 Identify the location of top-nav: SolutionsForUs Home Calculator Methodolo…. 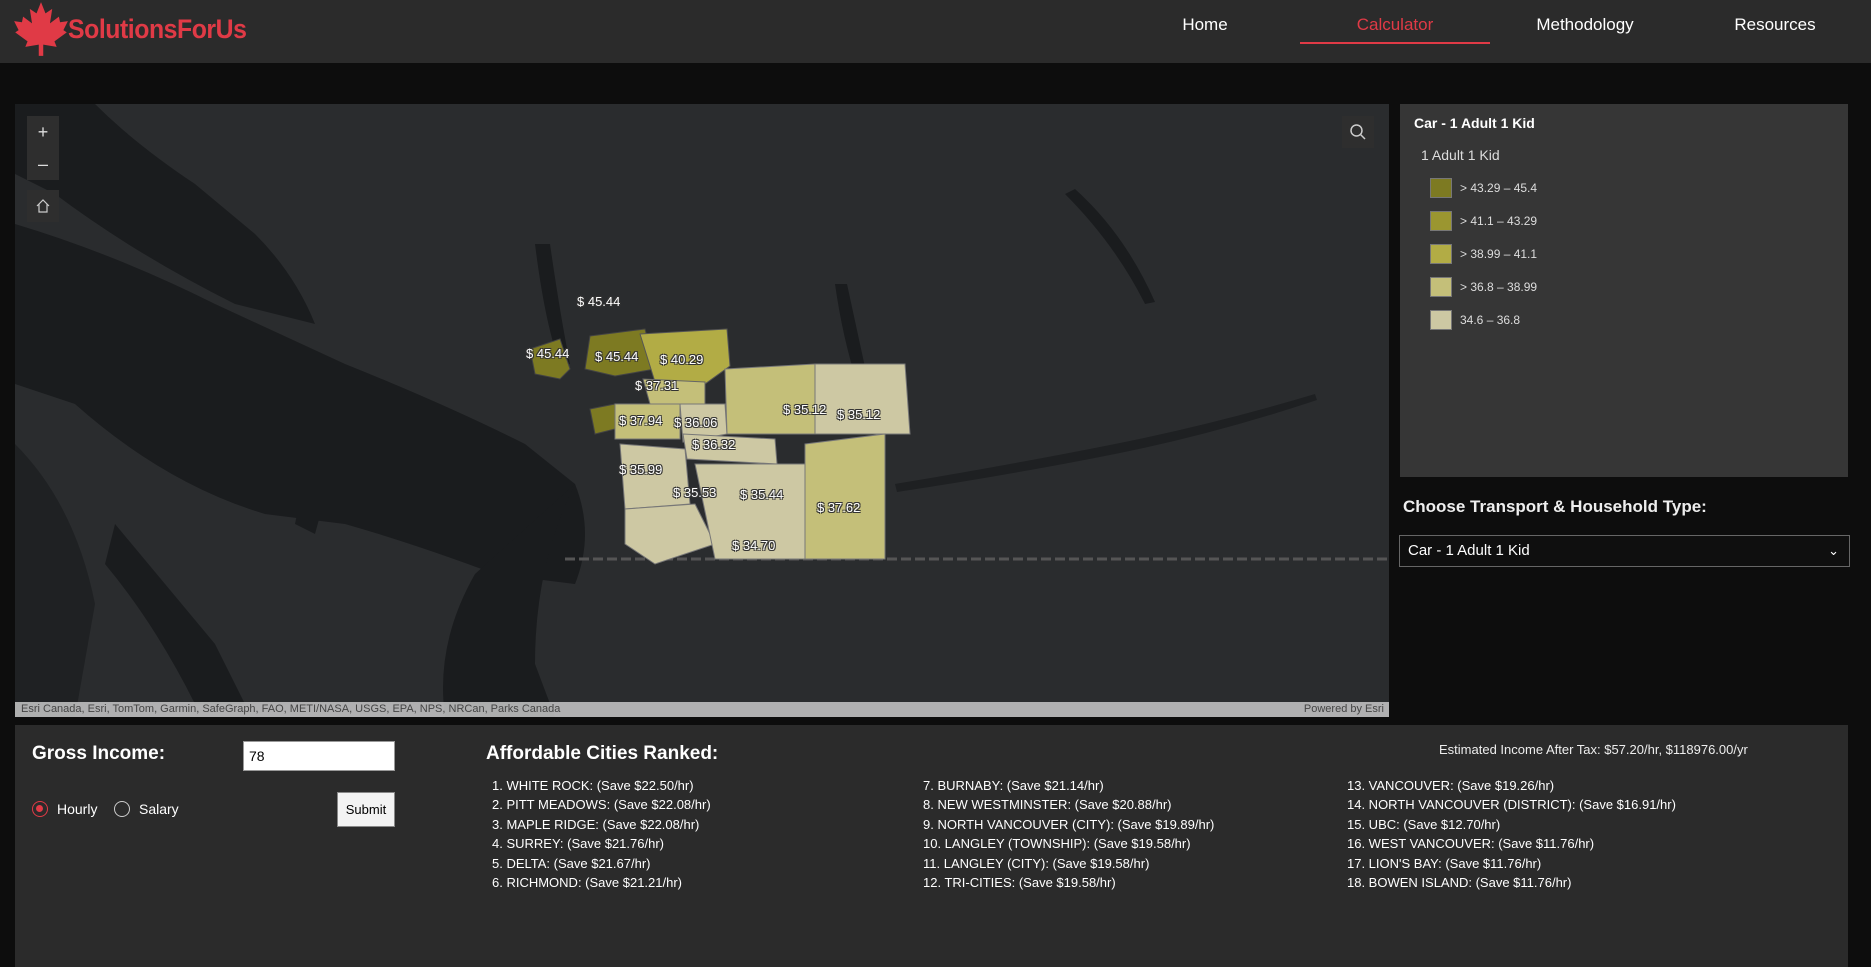
(935, 31).